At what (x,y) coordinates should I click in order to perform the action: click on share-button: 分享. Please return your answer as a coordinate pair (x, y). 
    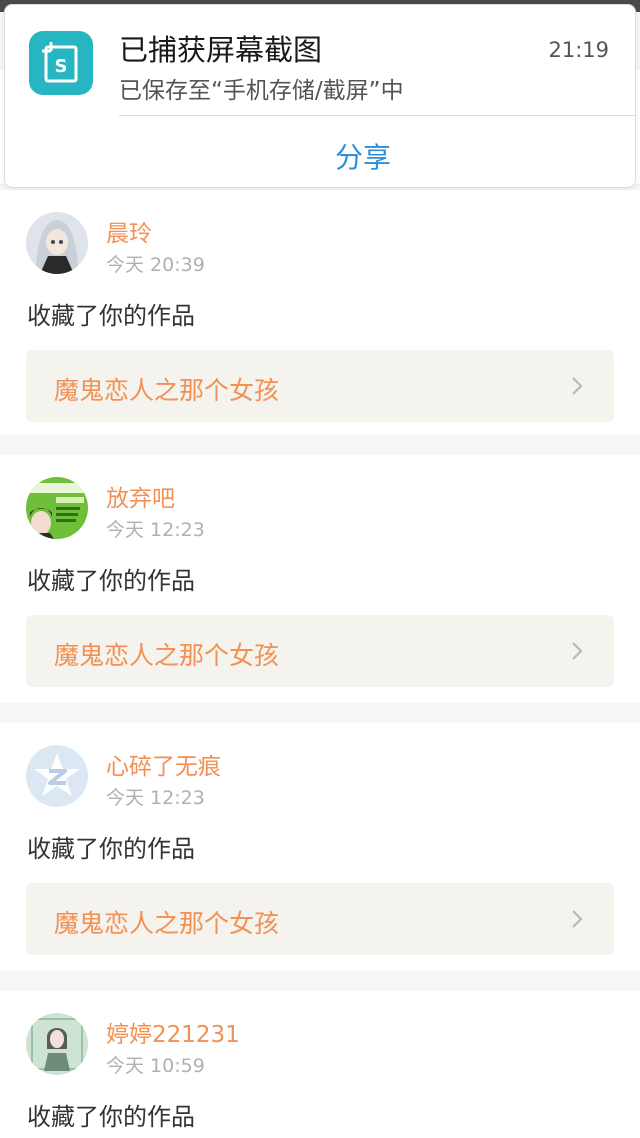
    Looking at the image, I should click on (322, 156).